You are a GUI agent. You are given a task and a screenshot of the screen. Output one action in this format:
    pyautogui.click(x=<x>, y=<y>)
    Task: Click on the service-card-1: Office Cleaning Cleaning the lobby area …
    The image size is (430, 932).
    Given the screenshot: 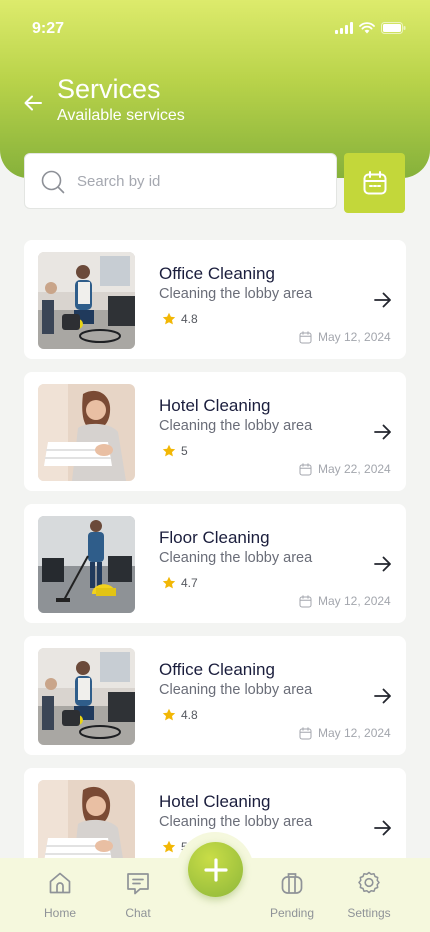 What is the action you would take?
    pyautogui.click(x=215, y=299)
    